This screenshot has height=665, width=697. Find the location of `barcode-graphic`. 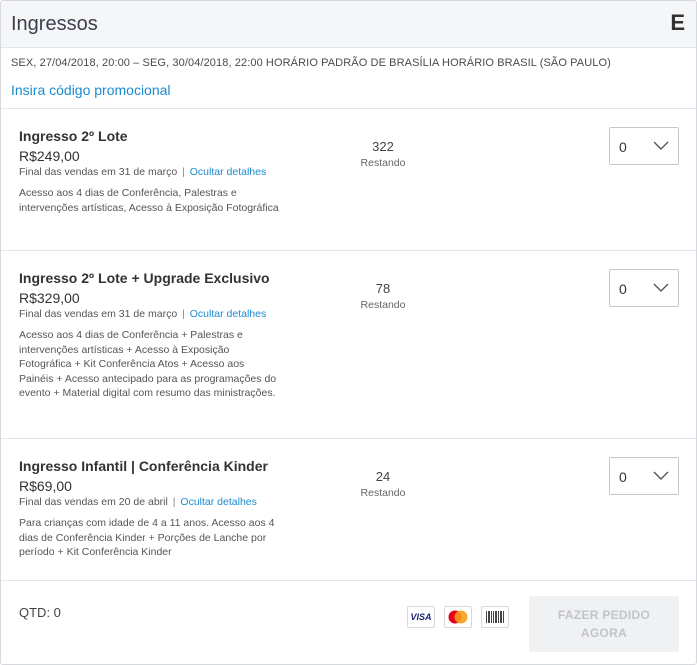

barcode-graphic is located at coordinates (495, 617).